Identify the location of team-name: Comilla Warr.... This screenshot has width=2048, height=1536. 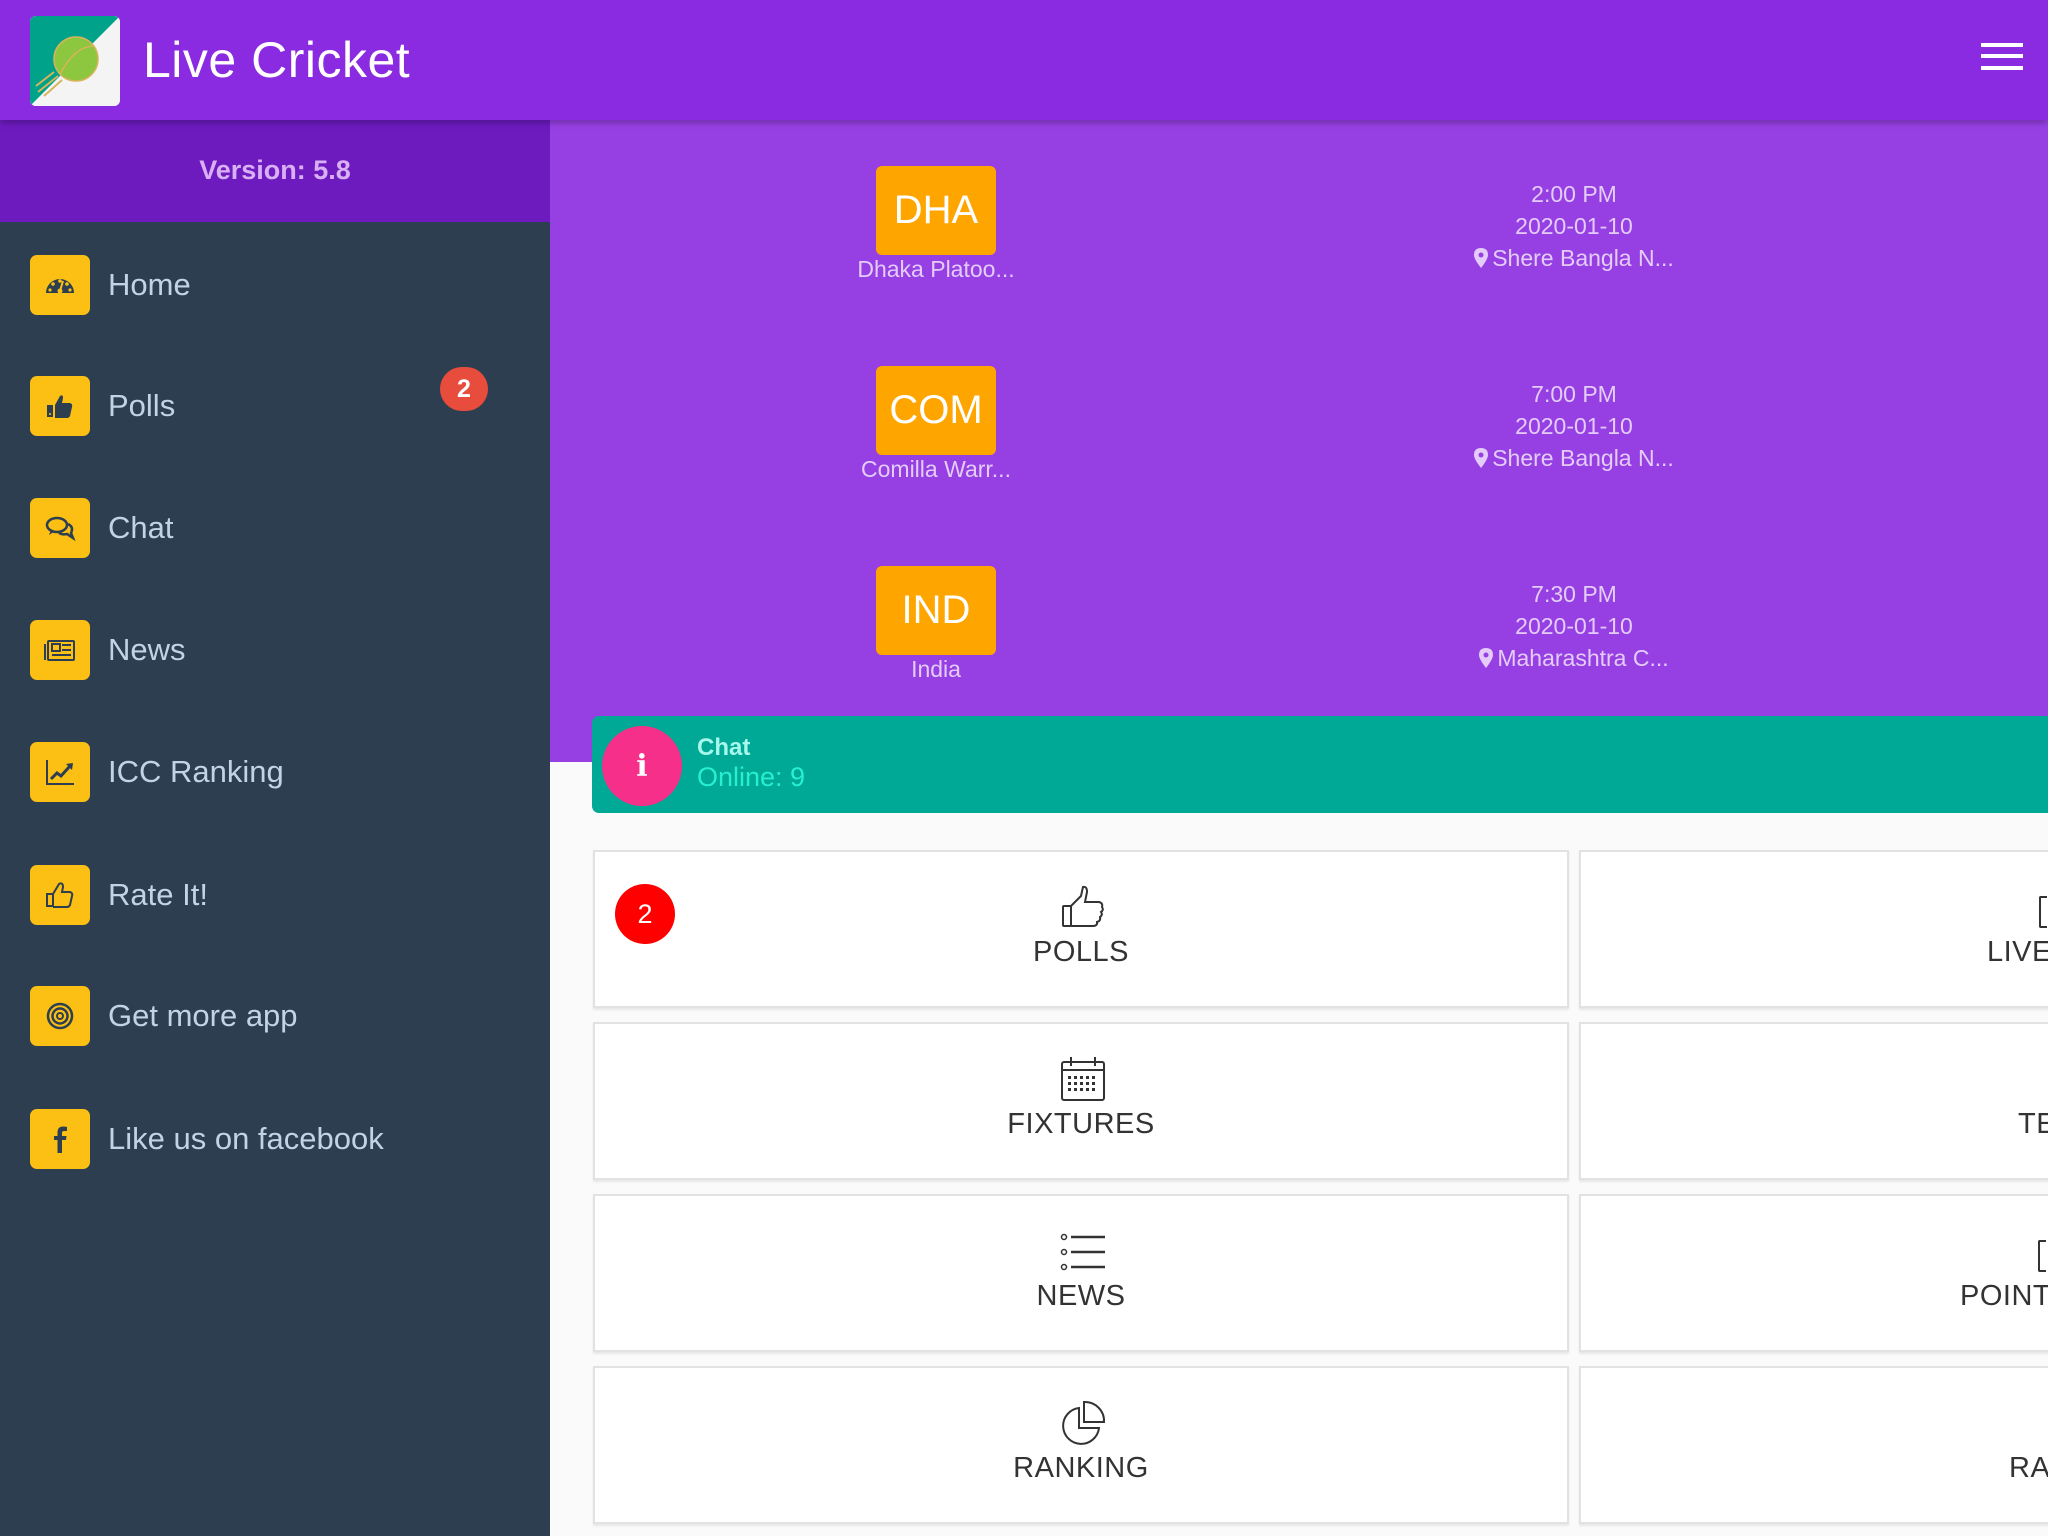
(936, 469).